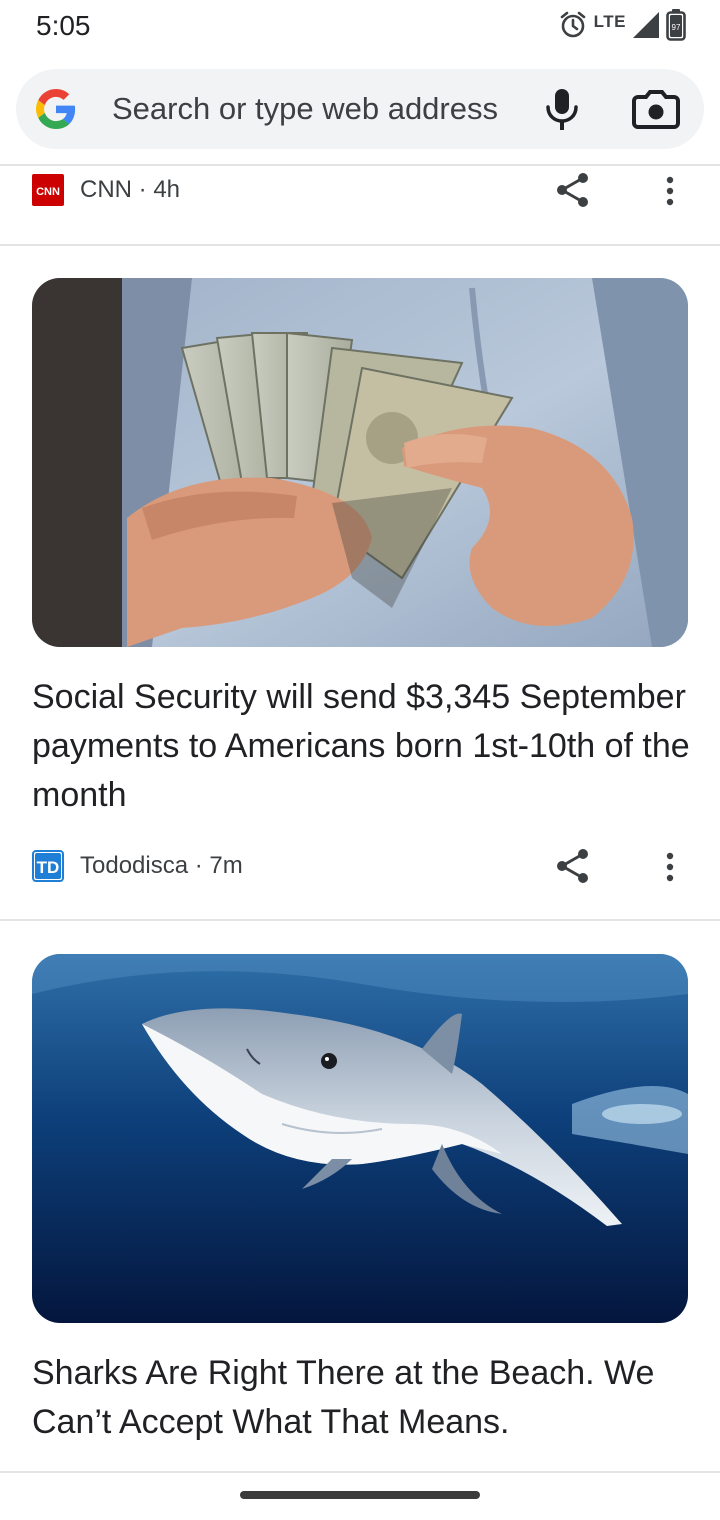  I want to click on svg-text: TD, so click(48, 867).